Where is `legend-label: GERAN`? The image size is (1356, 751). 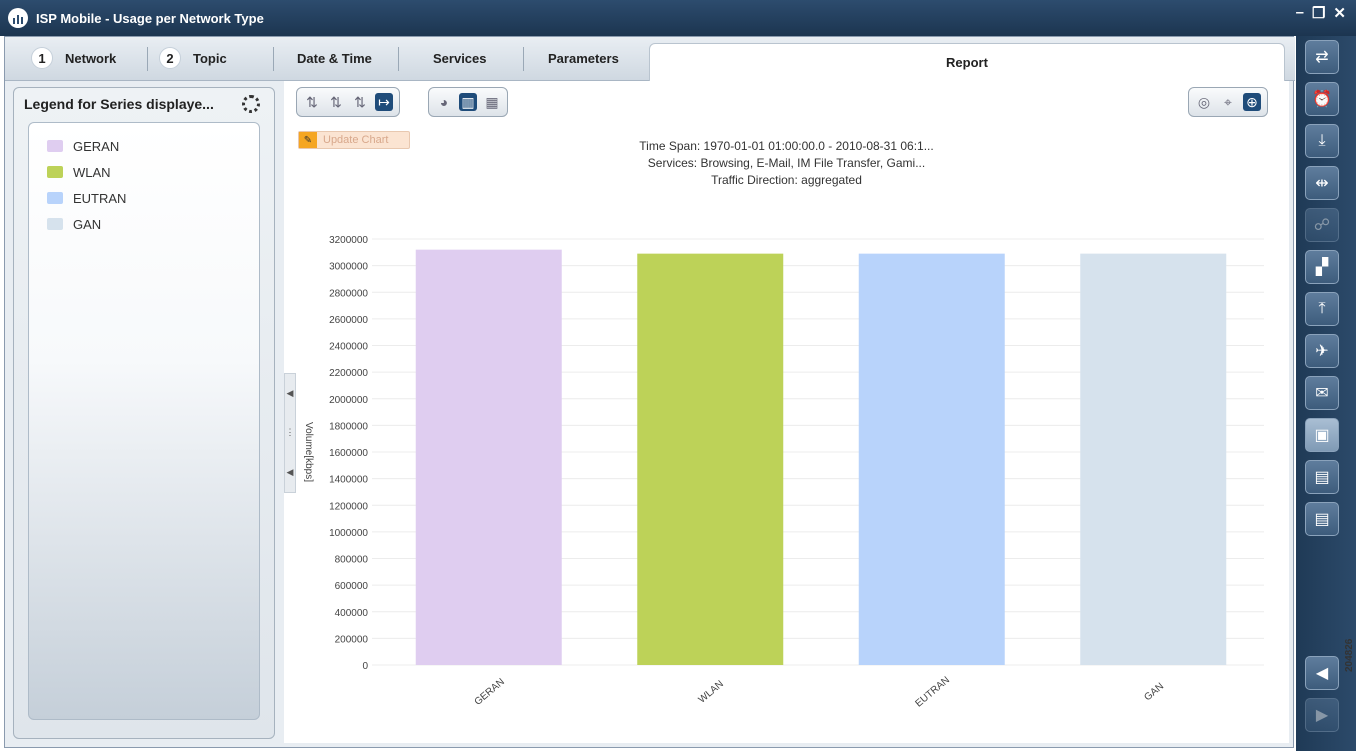 legend-label: GERAN is located at coordinates (96, 146).